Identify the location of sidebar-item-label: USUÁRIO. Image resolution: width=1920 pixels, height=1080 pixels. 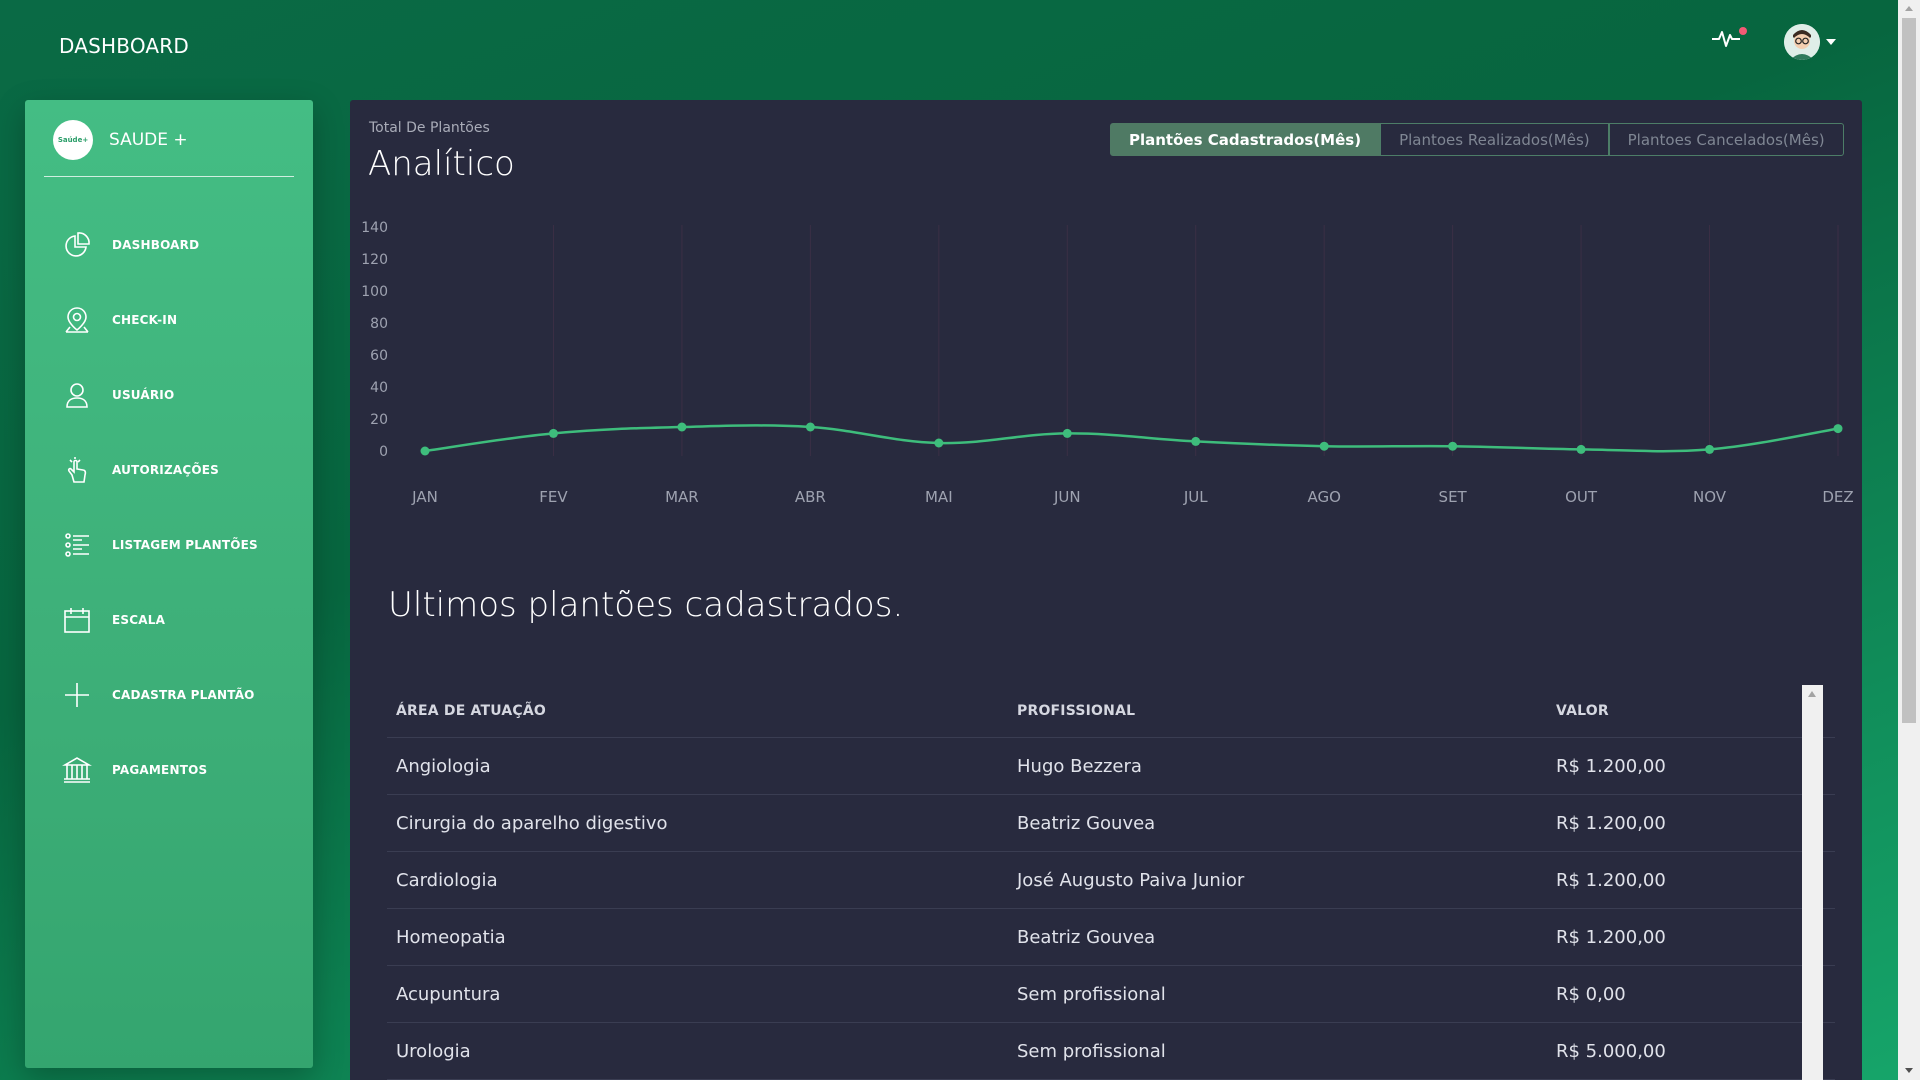
(143, 394).